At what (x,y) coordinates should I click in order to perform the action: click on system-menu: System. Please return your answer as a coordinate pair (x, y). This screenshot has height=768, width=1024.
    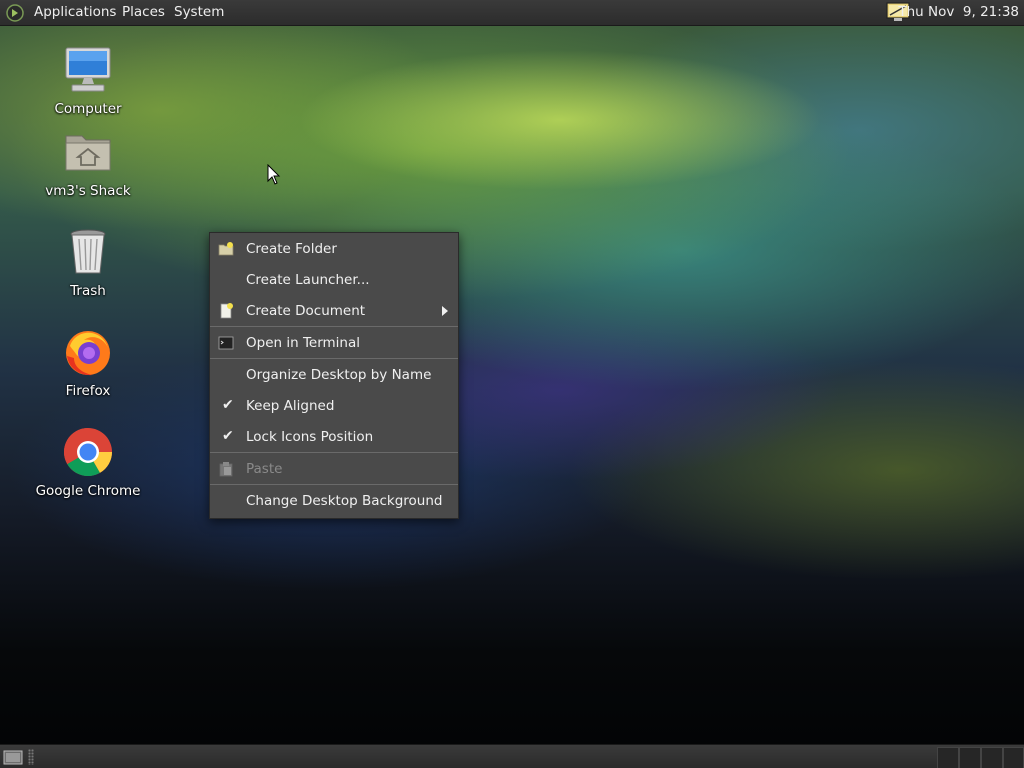
    Looking at the image, I should click on (199, 12).